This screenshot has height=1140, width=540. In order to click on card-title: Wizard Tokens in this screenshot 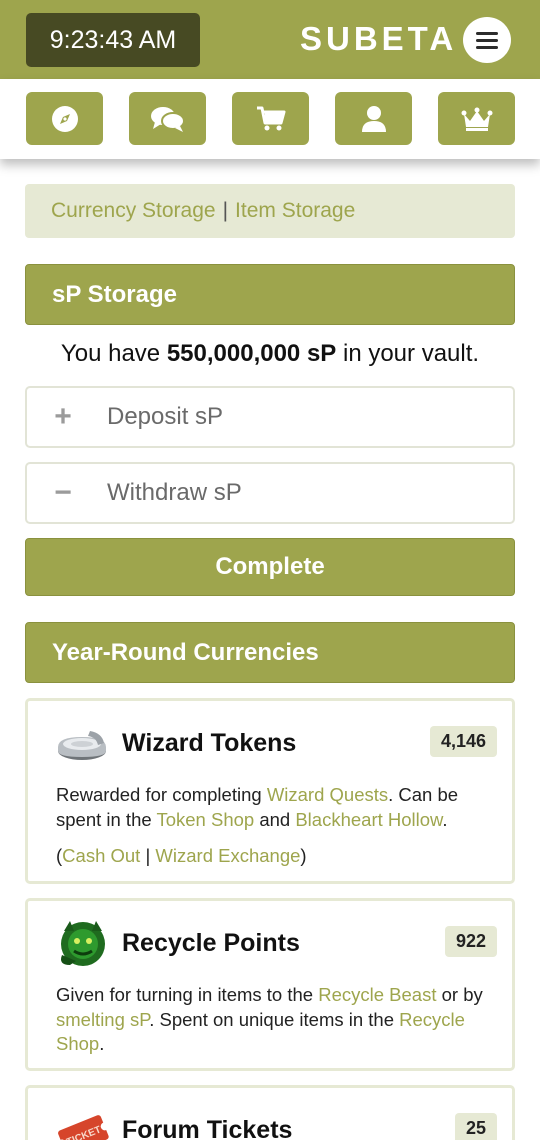, I will do `click(209, 743)`.